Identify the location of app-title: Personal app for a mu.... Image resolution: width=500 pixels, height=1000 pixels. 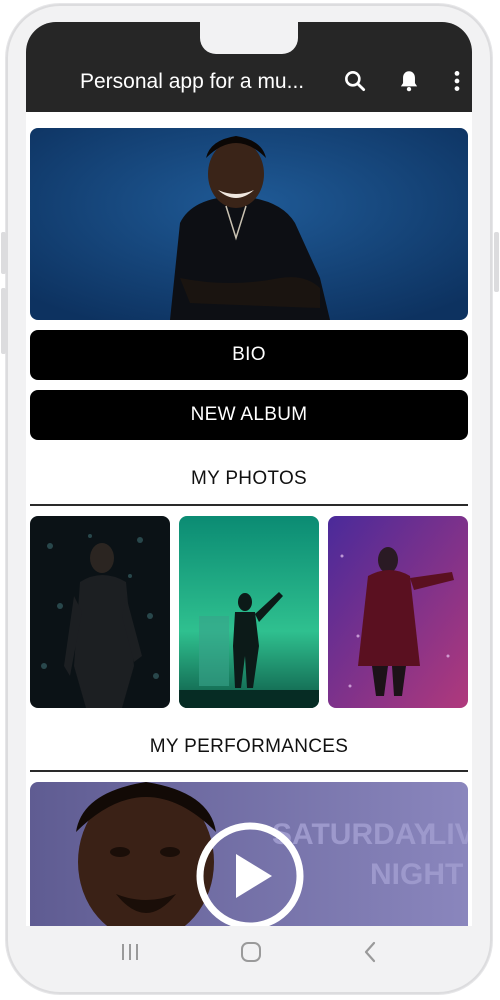
(192, 81).